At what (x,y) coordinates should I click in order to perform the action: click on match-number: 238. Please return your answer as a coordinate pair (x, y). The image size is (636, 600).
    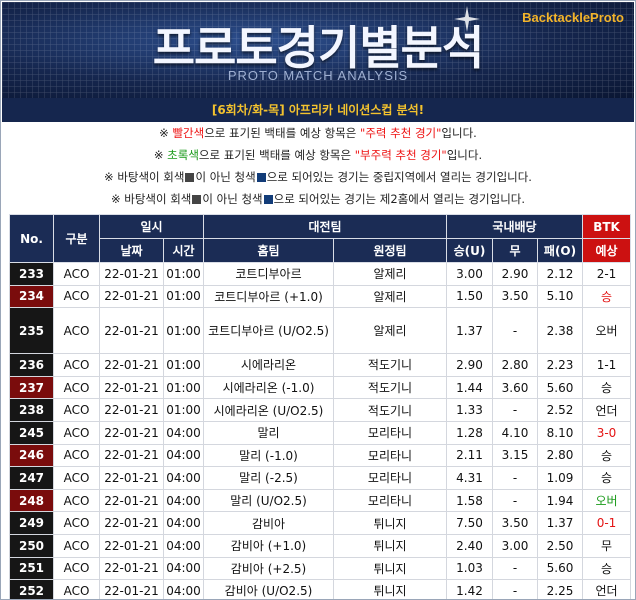
    Looking at the image, I should click on (31, 410).